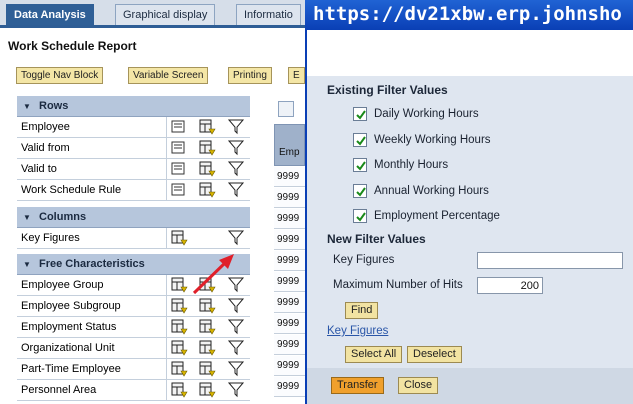  I want to click on tab-graphical-display: Graphical display, so click(165, 14).